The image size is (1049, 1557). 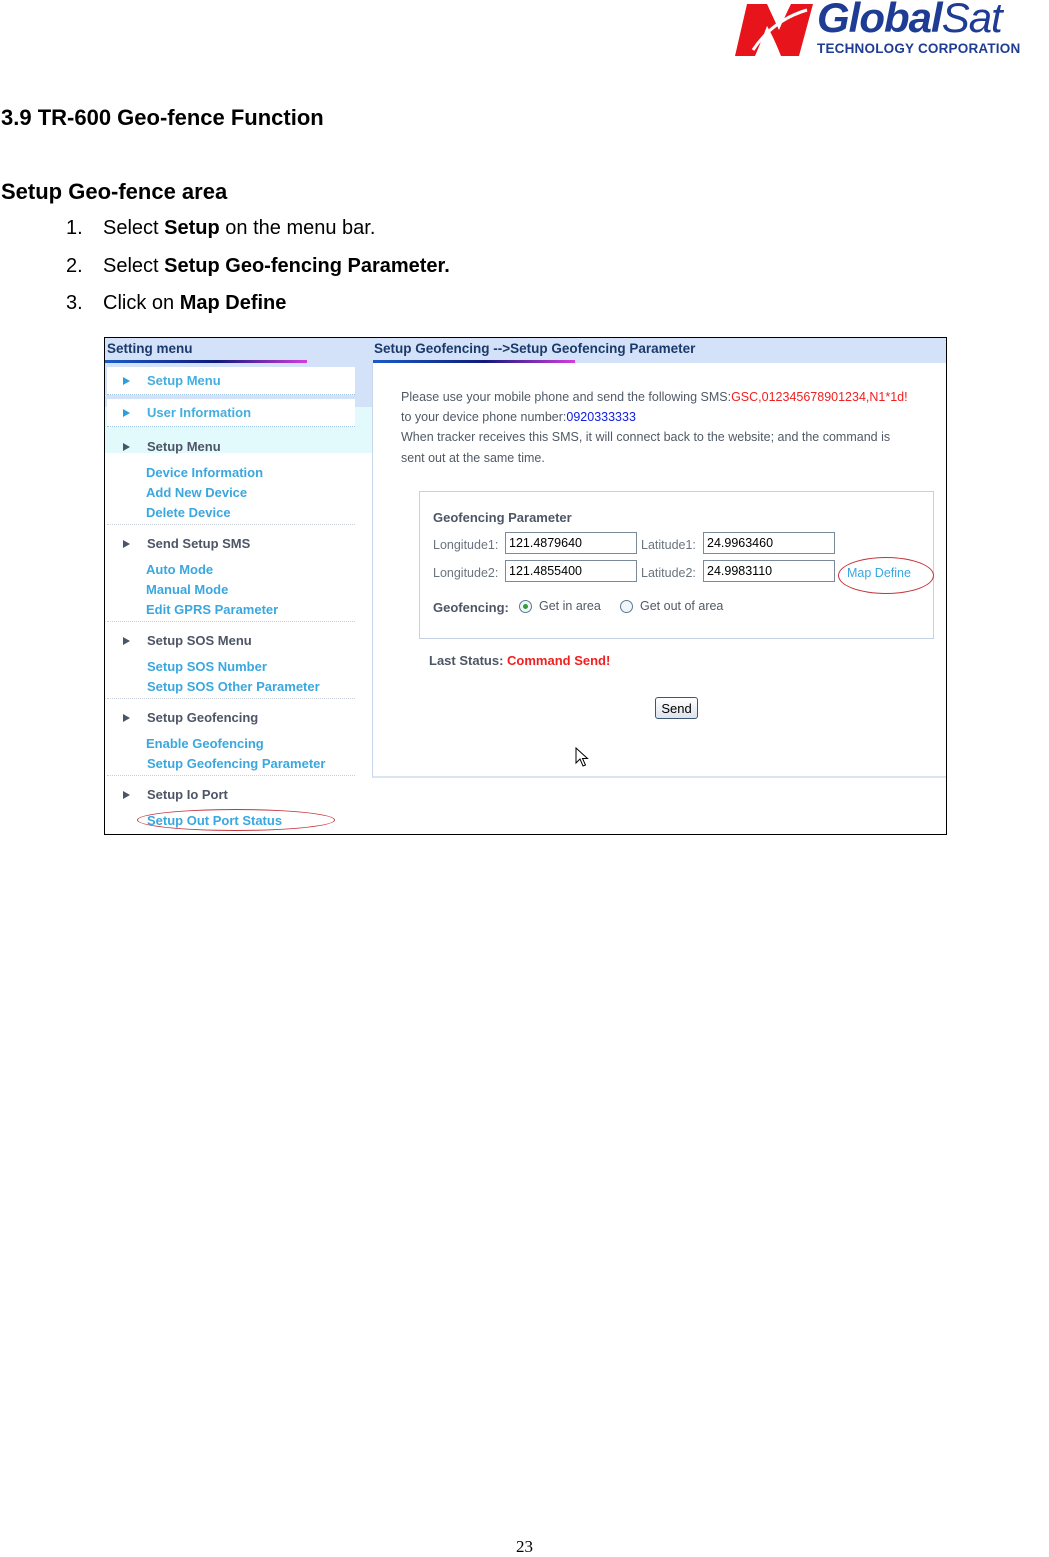 I want to click on globalsat-n-logo-icon, so click(x=774, y=30).